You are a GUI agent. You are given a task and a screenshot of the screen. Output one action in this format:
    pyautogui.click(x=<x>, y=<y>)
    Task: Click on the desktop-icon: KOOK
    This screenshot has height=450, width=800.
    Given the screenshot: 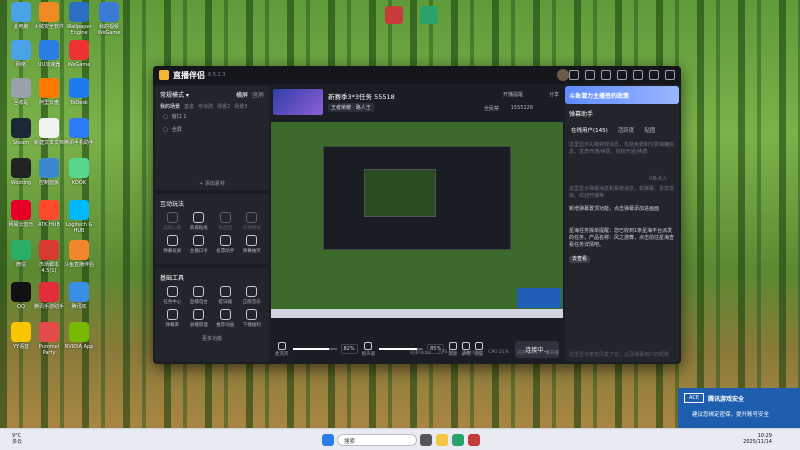 What is the action you would take?
    pyautogui.click(x=79, y=172)
    